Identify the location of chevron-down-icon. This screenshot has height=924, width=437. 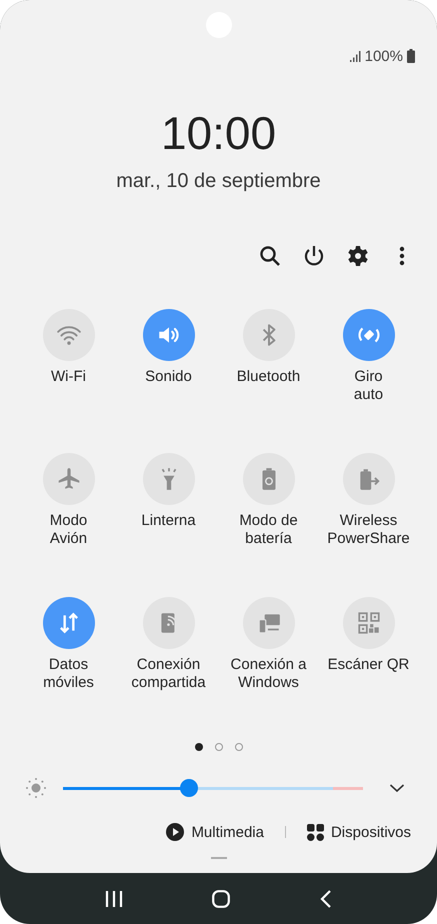
(397, 788).